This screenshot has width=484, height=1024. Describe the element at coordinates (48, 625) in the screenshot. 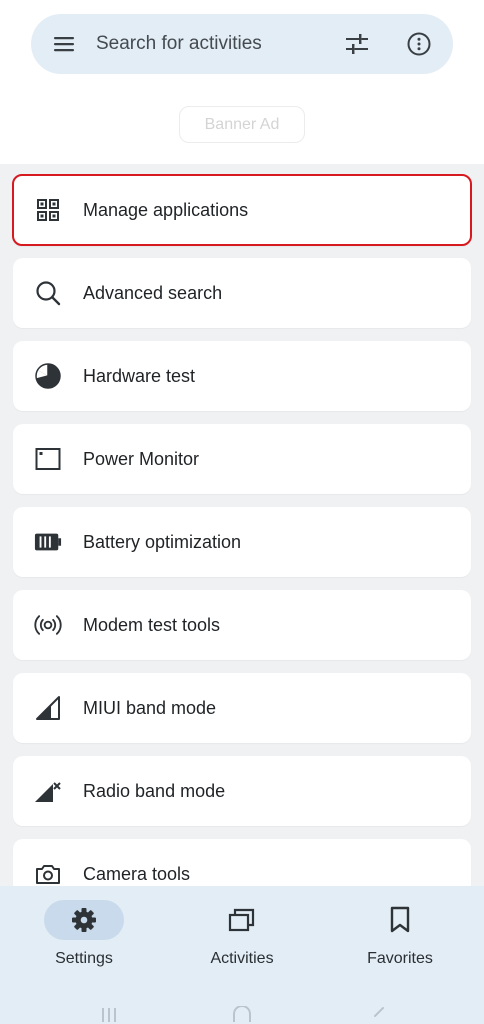

I see `radio-signal-icon` at that location.